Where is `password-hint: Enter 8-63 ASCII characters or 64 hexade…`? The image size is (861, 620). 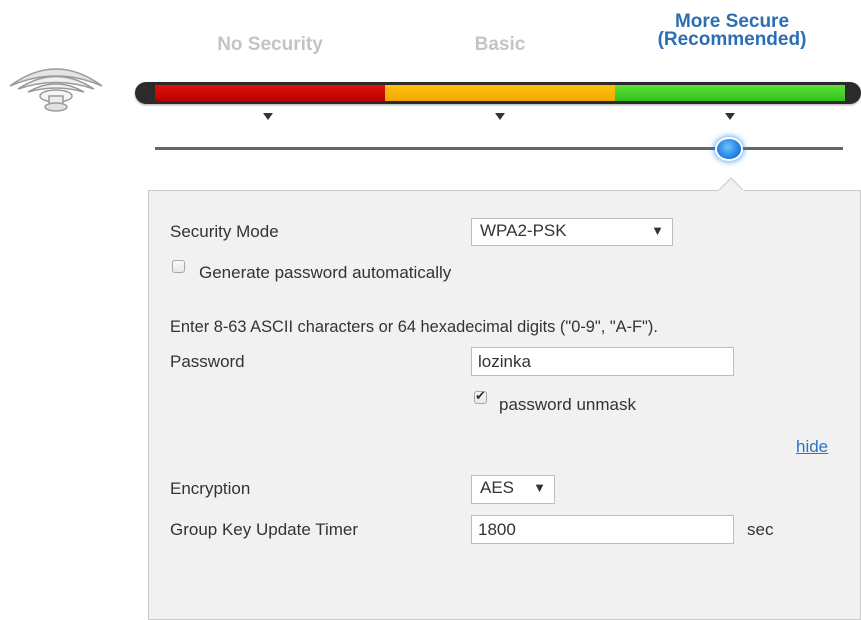 password-hint: Enter 8-63 ASCII characters or 64 hexade… is located at coordinates (414, 327).